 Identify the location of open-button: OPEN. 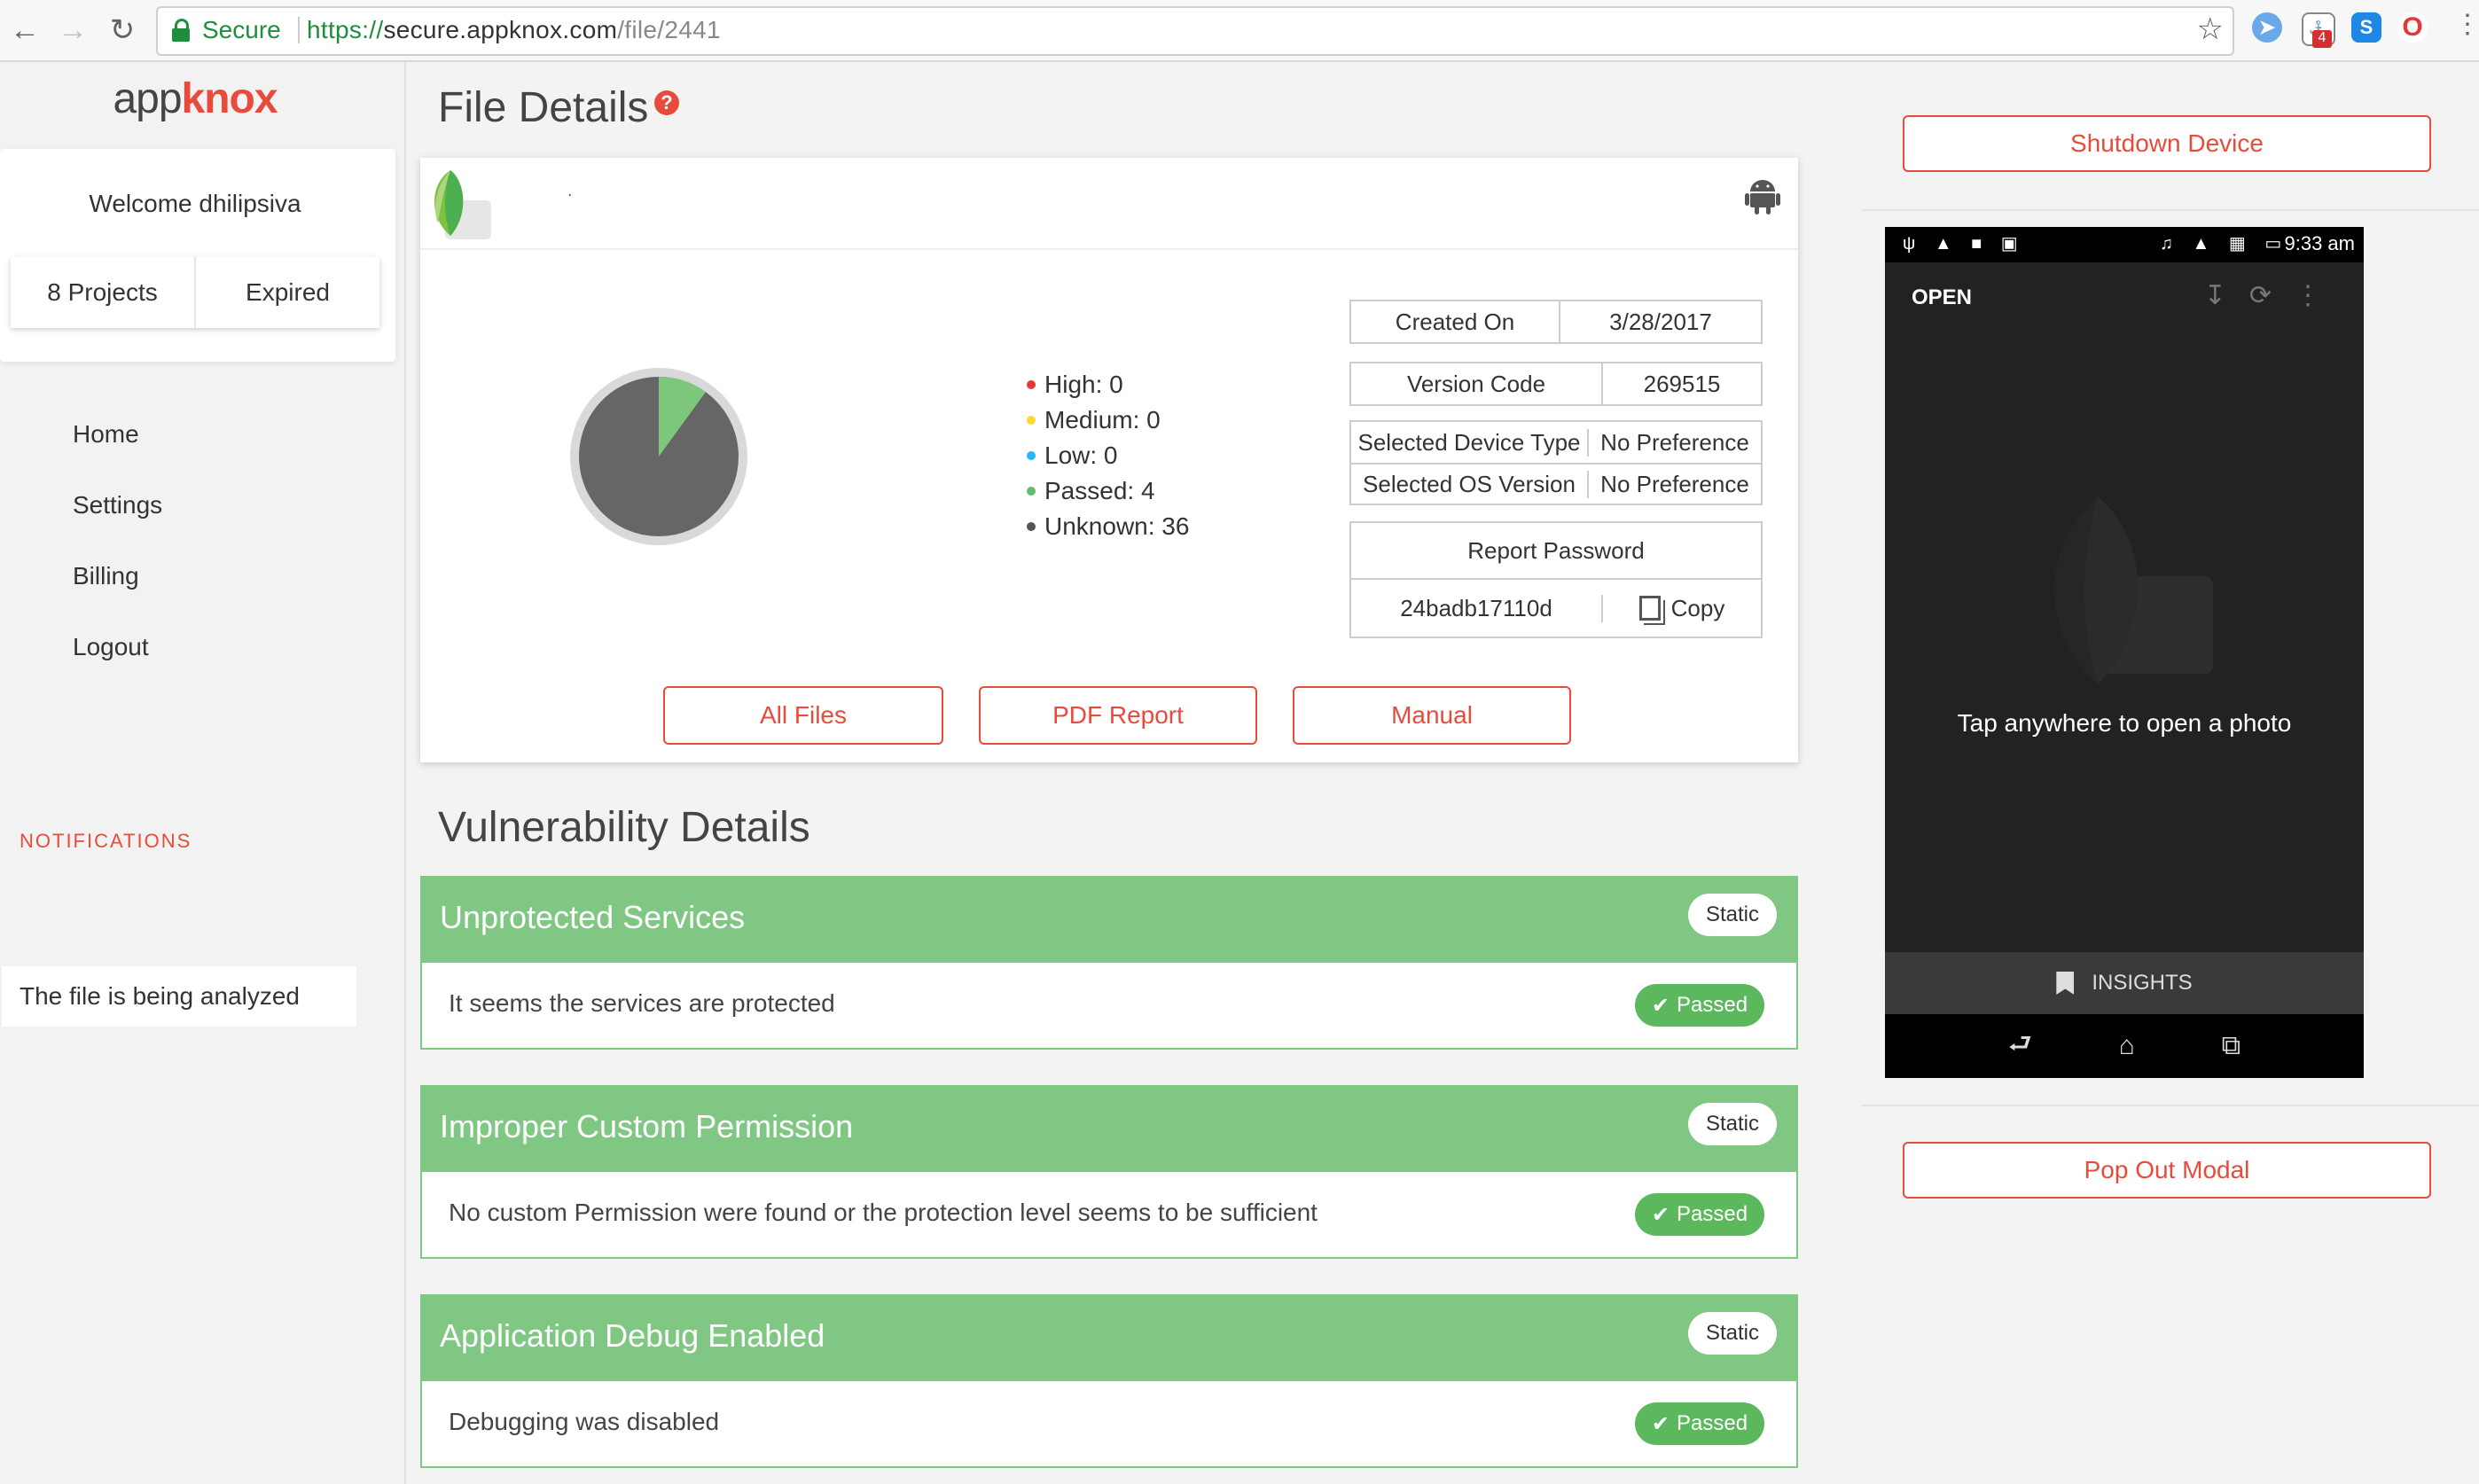
(1942, 297).